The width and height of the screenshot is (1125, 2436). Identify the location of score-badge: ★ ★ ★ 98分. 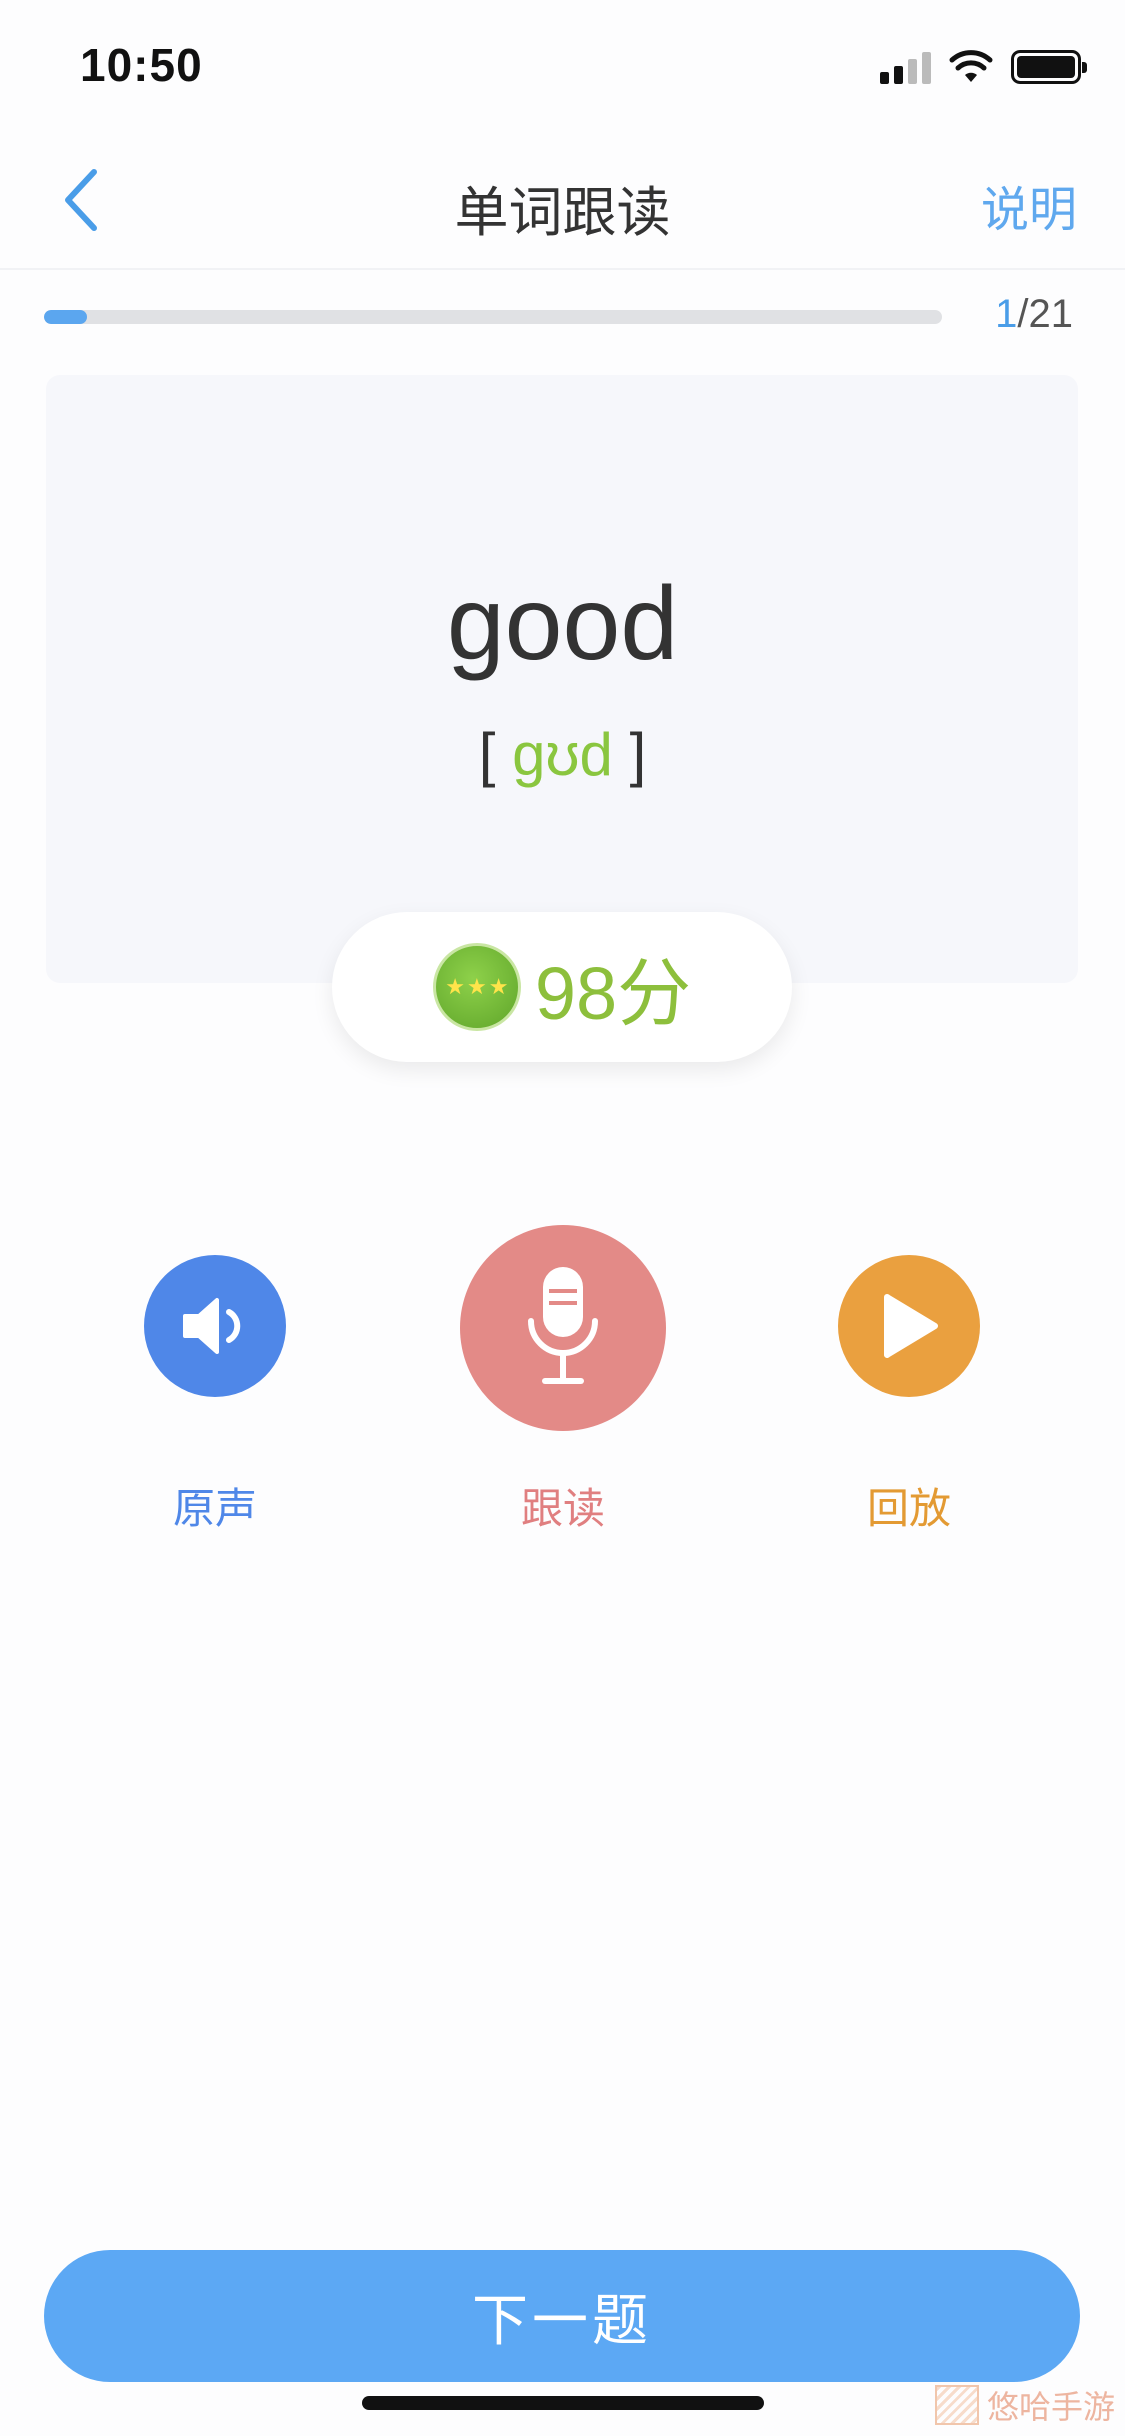
(562, 987).